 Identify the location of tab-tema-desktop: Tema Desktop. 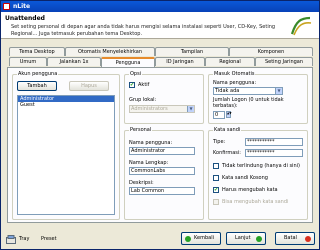
(37, 51).